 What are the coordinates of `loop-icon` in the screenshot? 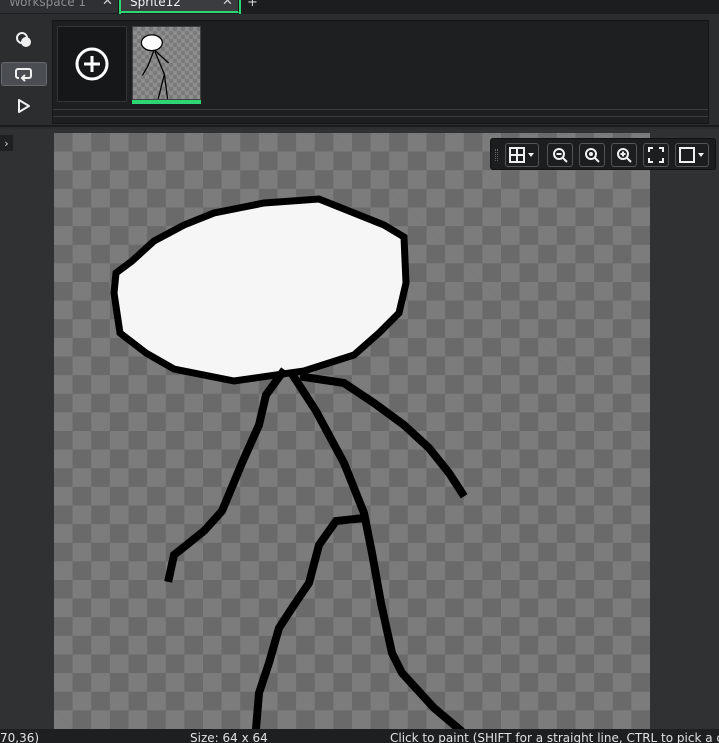 It's located at (23, 75).